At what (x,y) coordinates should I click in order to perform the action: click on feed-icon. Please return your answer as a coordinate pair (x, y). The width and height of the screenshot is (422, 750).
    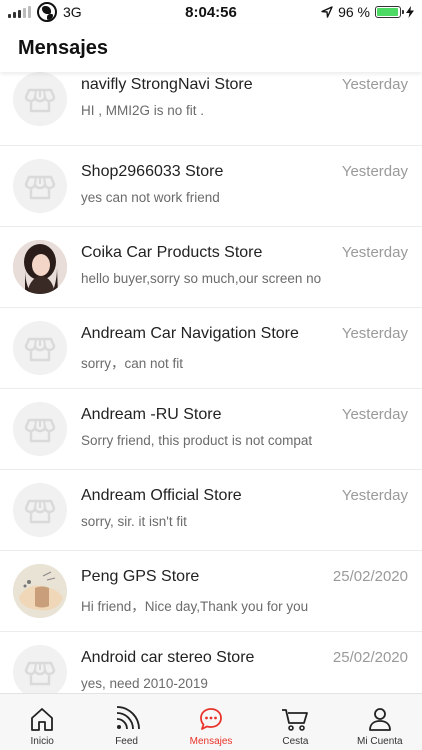
    Looking at the image, I should click on (128, 718).